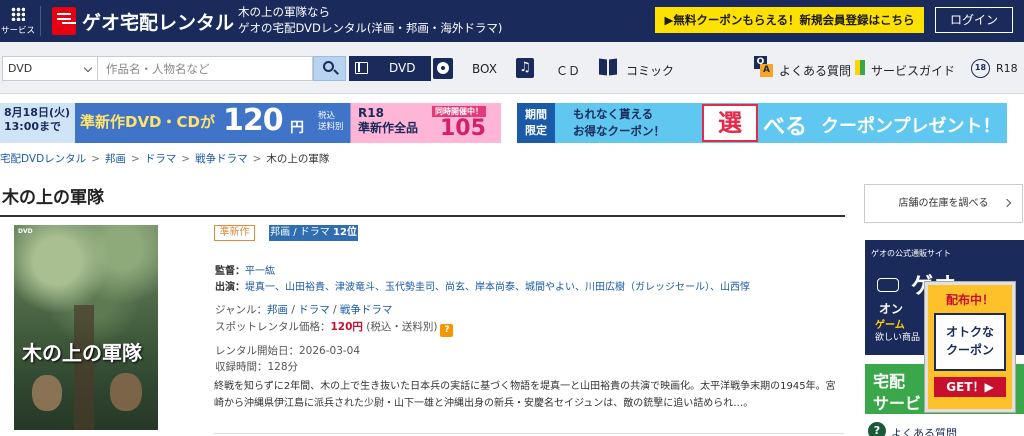  What do you see at coordinates (974, 20) in the screenshot?
I see `login-button: ログイン` at bounding box center [974, 20].